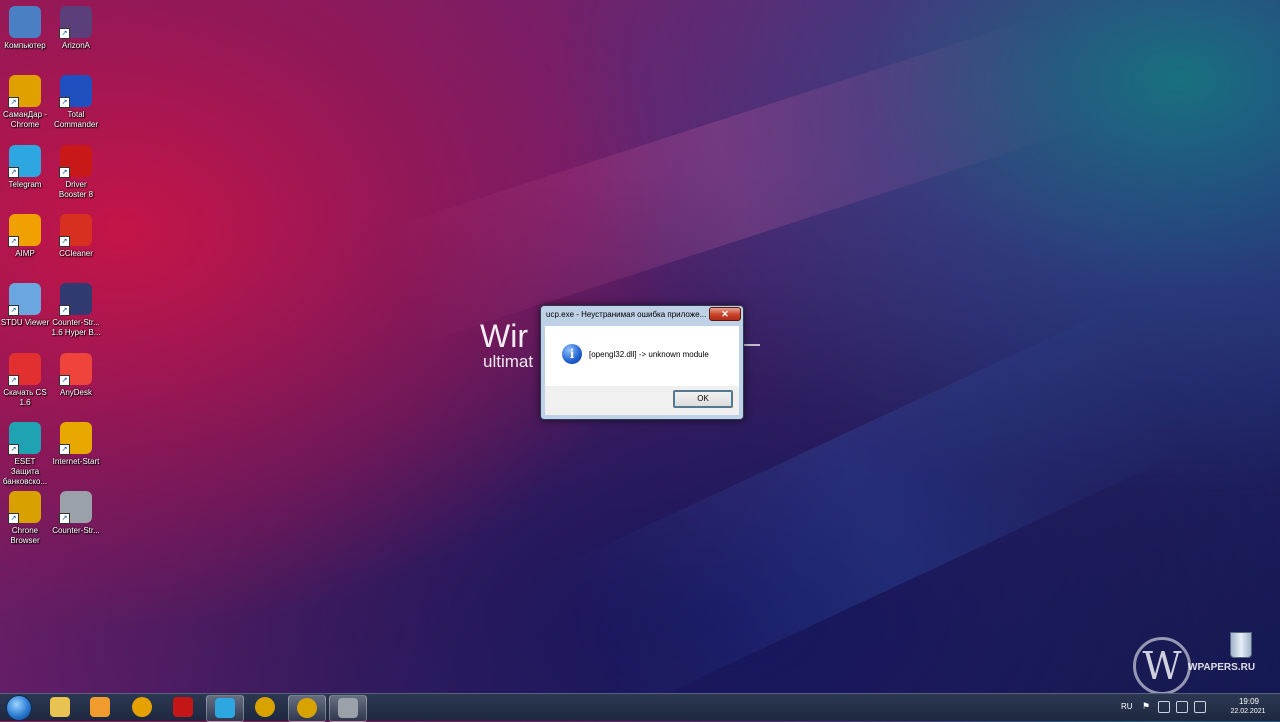 The image size is (1280, 722). I want to click on watermark-logo-icon: W, so click(1162, 666).